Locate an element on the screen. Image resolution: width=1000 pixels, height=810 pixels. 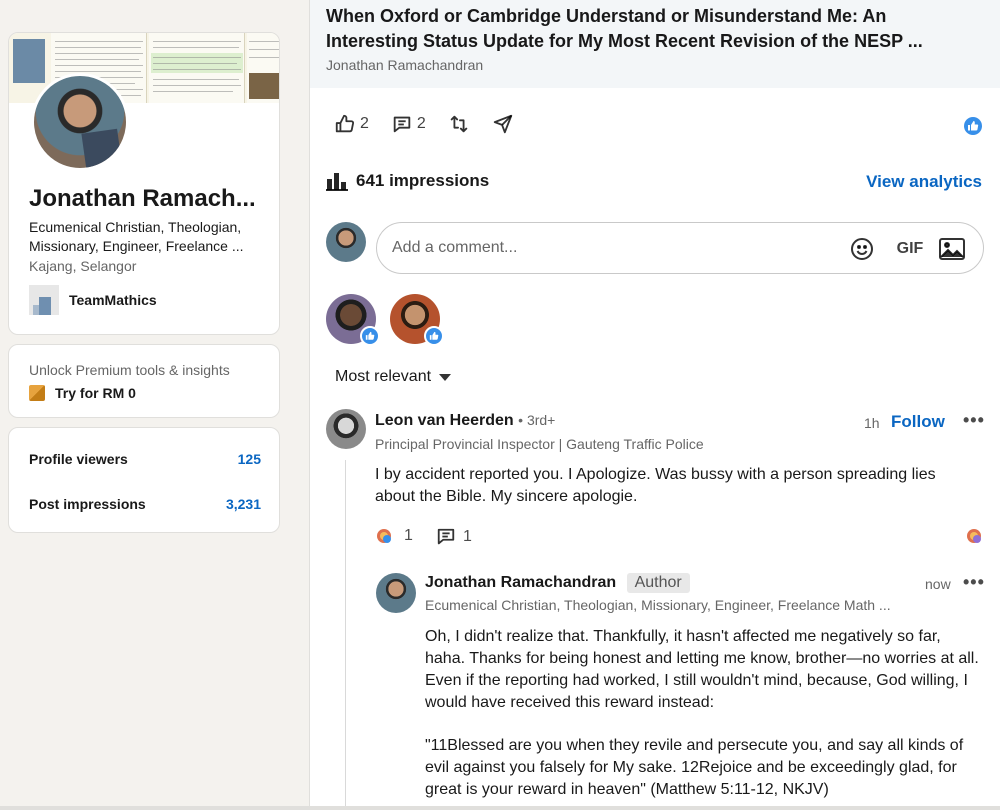
gif-button: GIF is located at coordinates (910, 249).